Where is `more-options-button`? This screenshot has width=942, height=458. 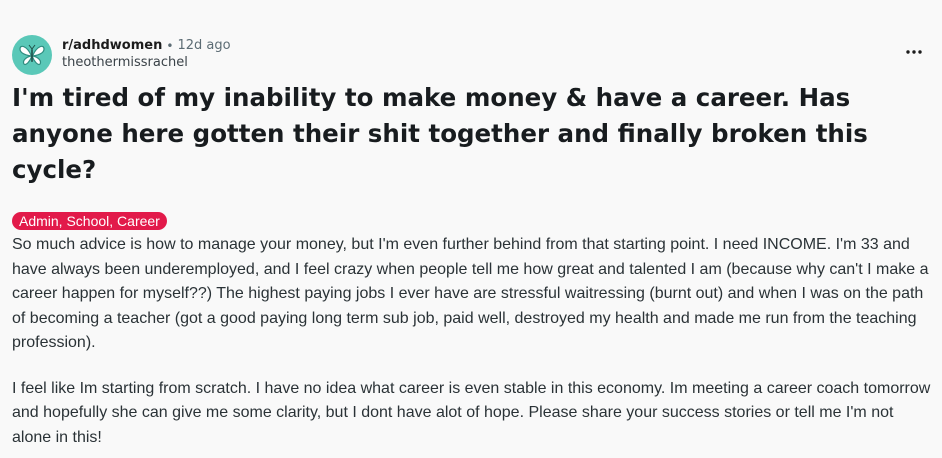 more-options-button is located at coordinates (914, 52).